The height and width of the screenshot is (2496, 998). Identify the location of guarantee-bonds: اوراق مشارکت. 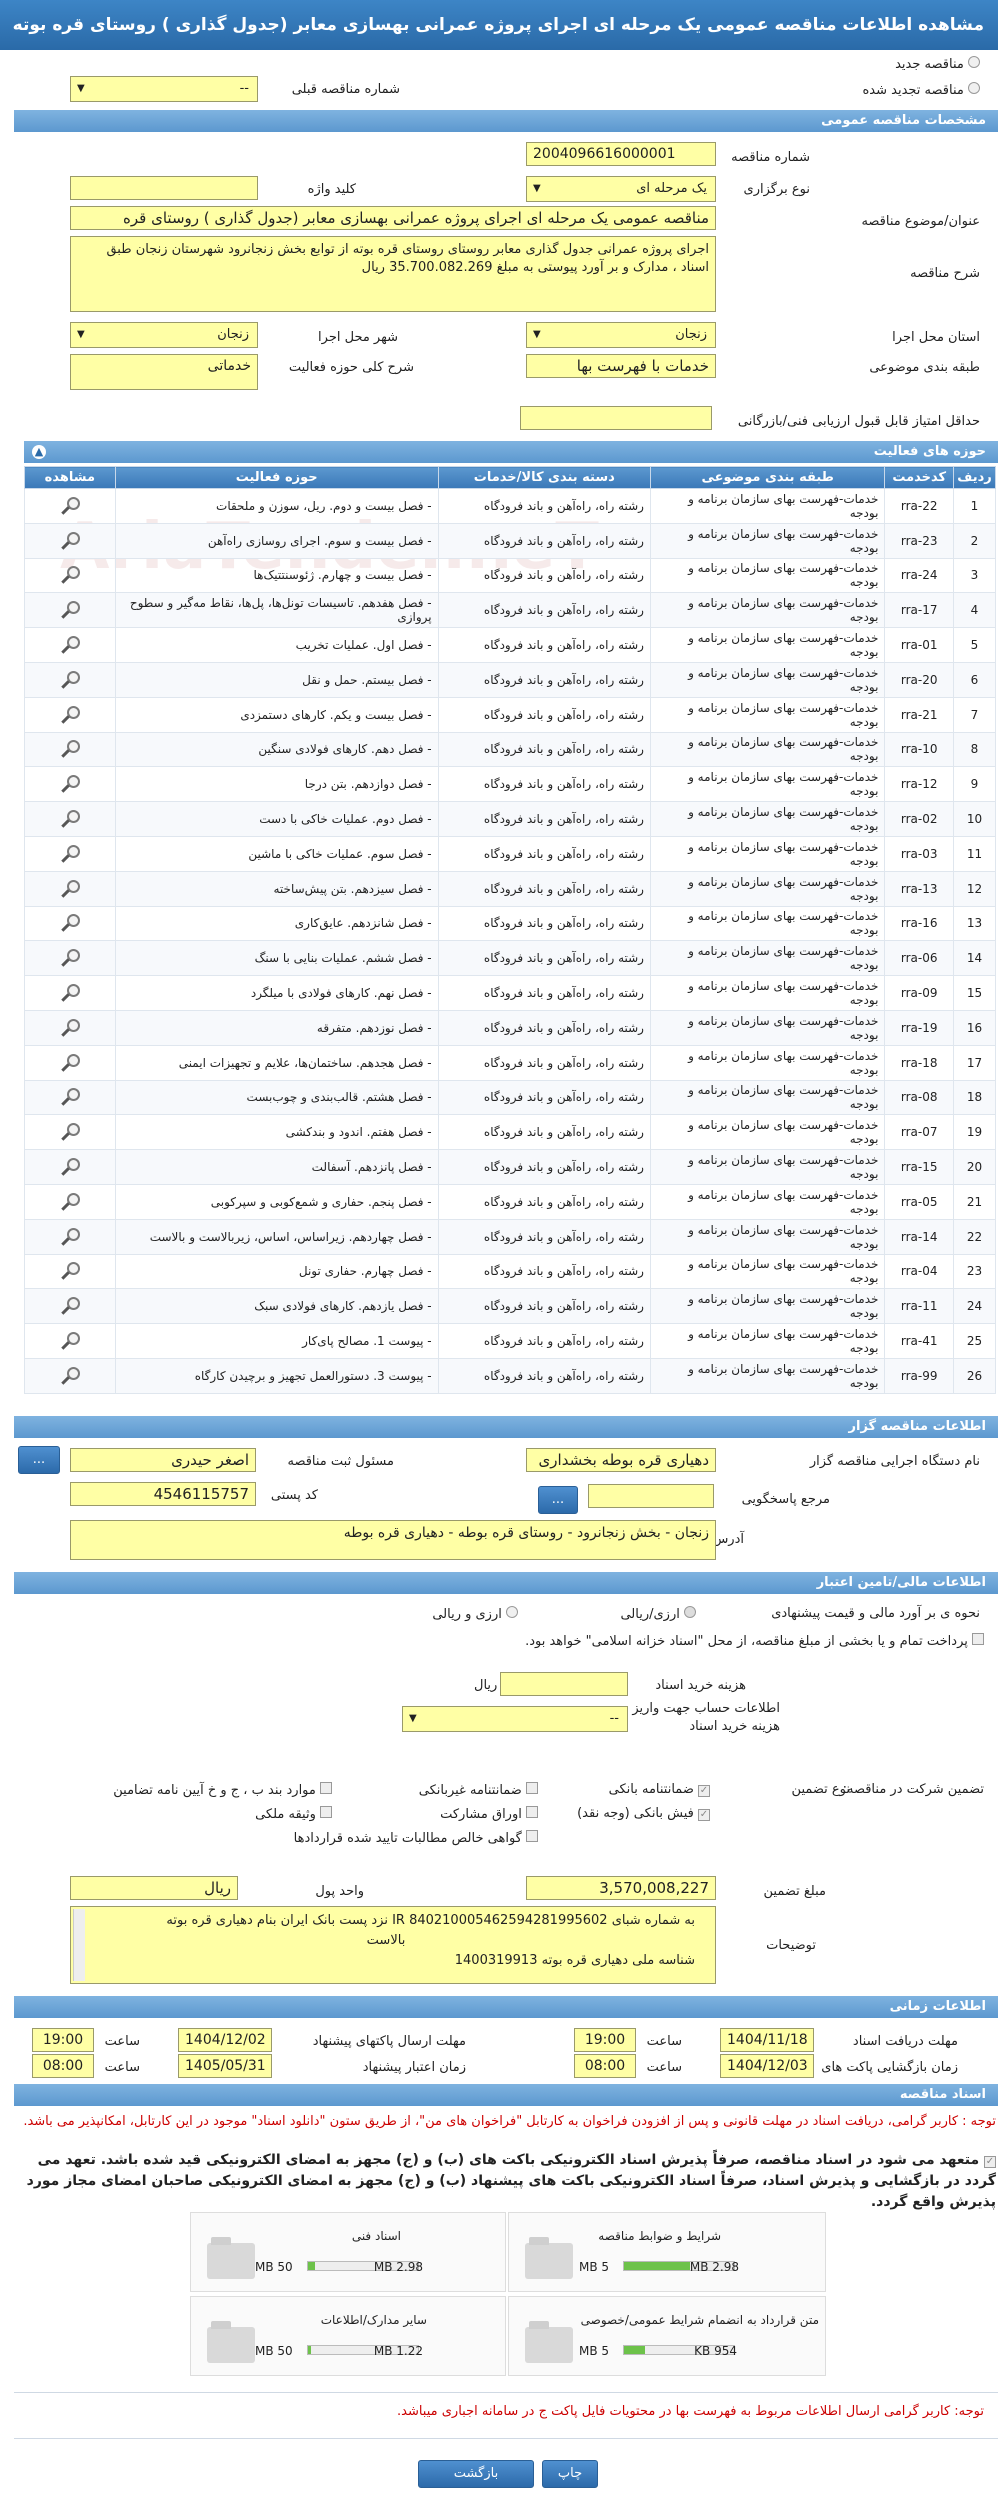
(489, 1814).